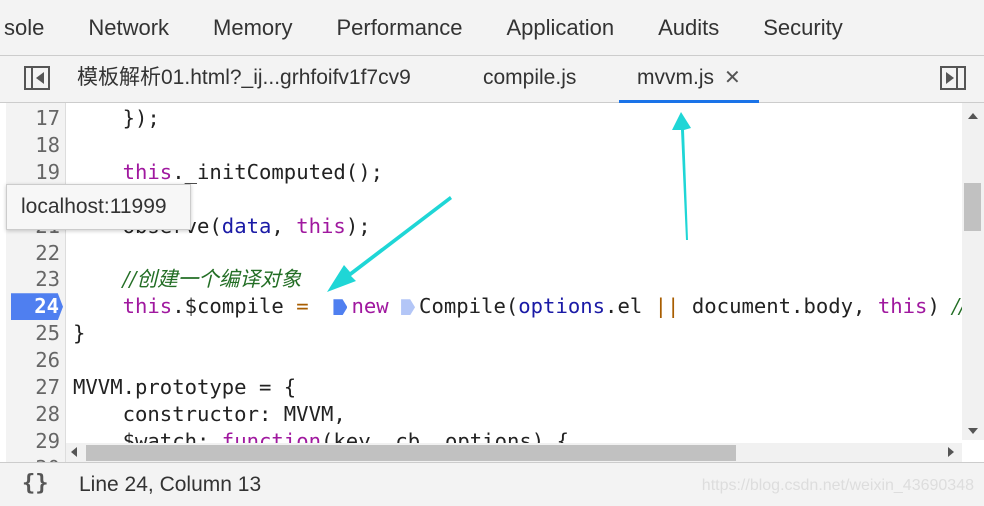 The image size is (984, 506). Describe the element at coordinates (973, 116) in the screenshot. I see `scroll-up-icon` at that location.